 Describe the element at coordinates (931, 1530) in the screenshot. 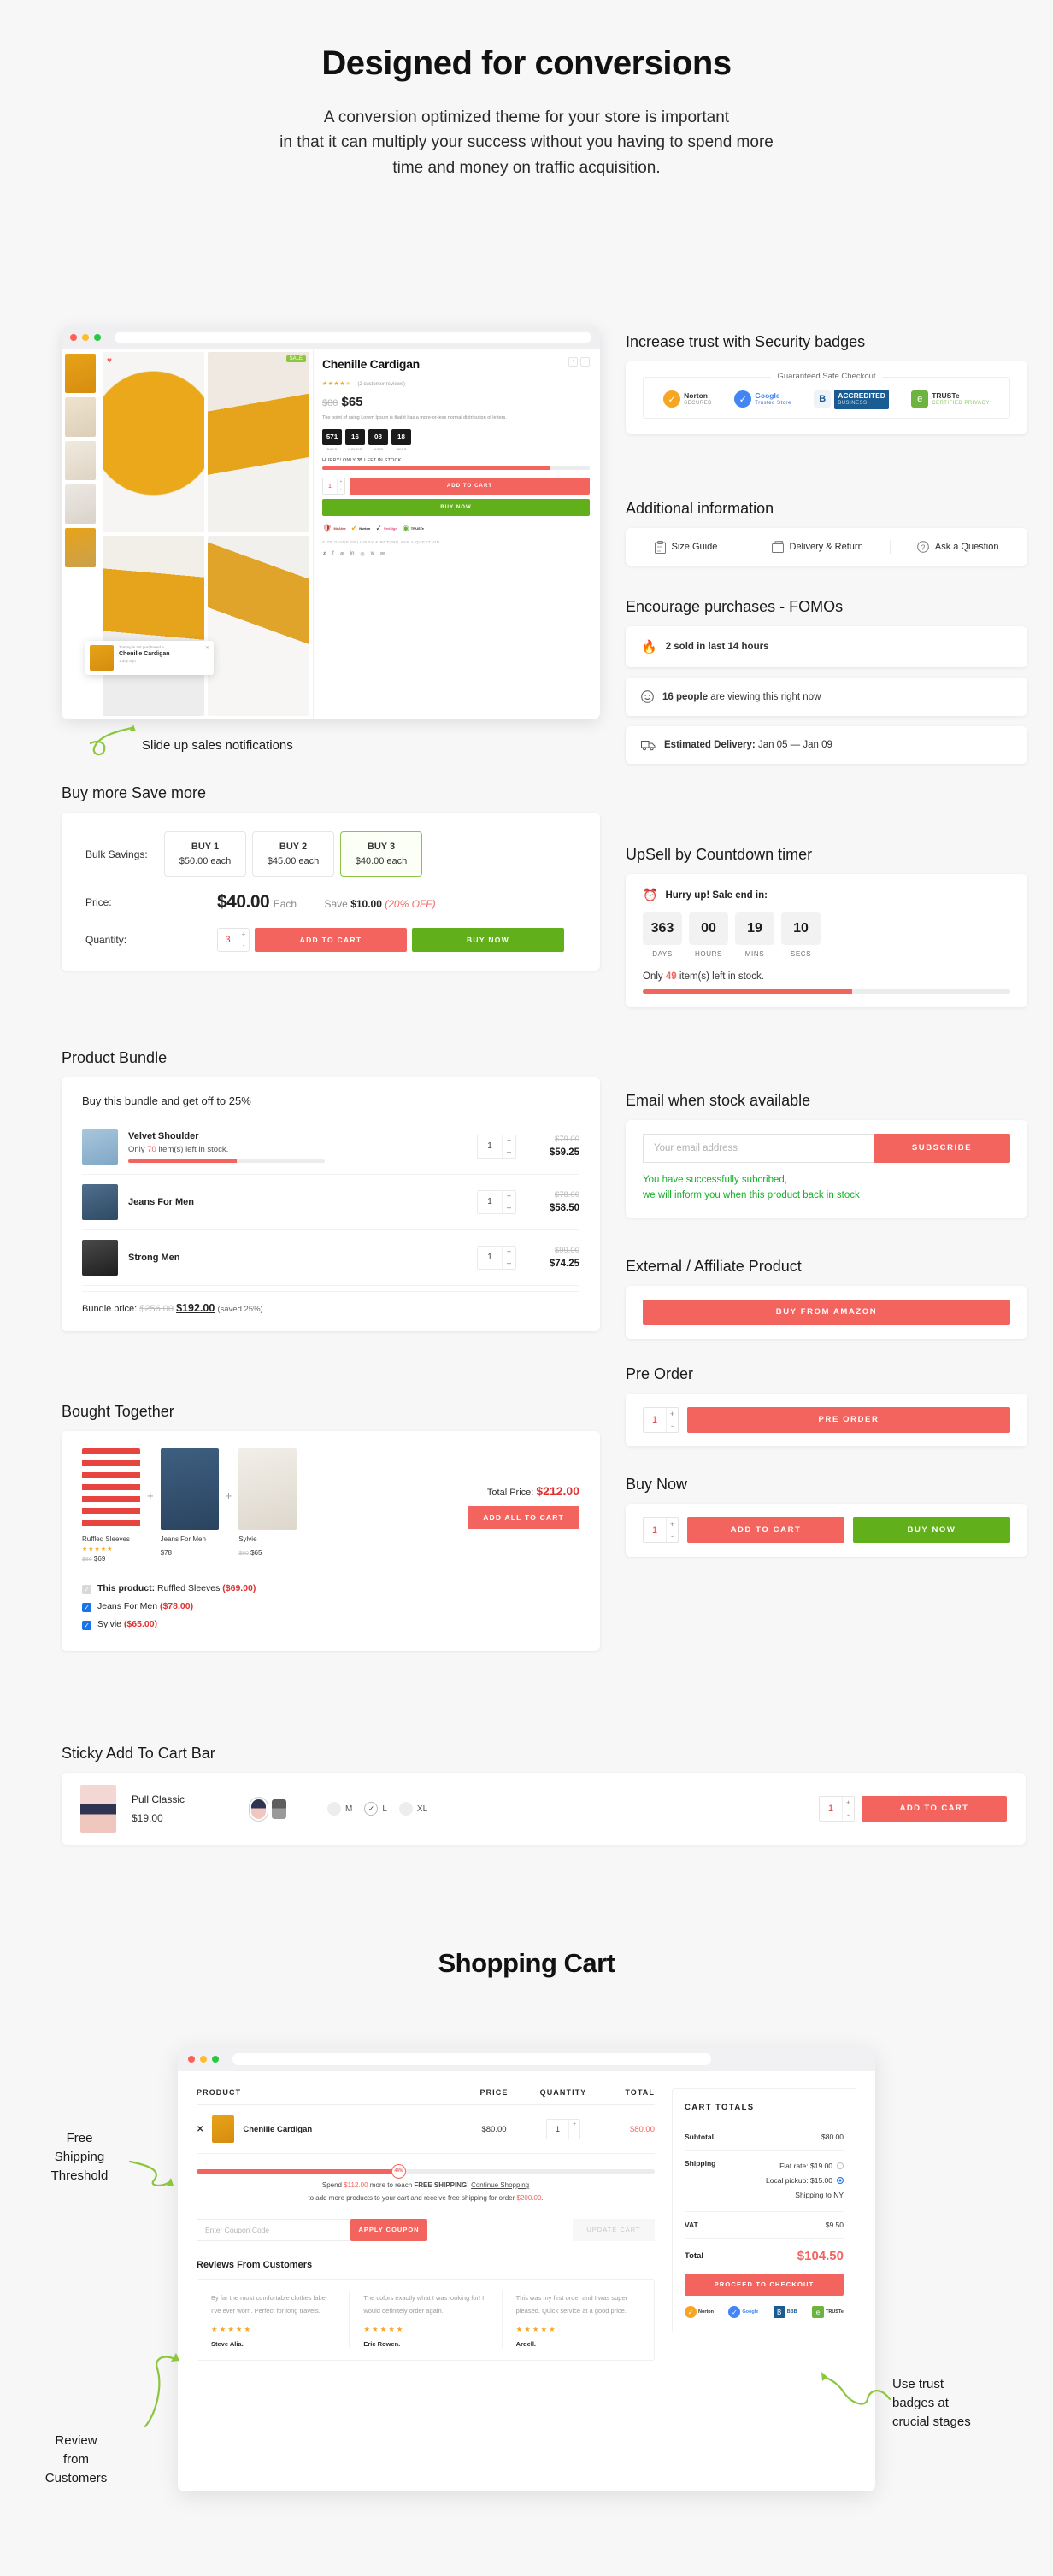

I see `buynow-buy-now-button: BUY NOW` at that location.